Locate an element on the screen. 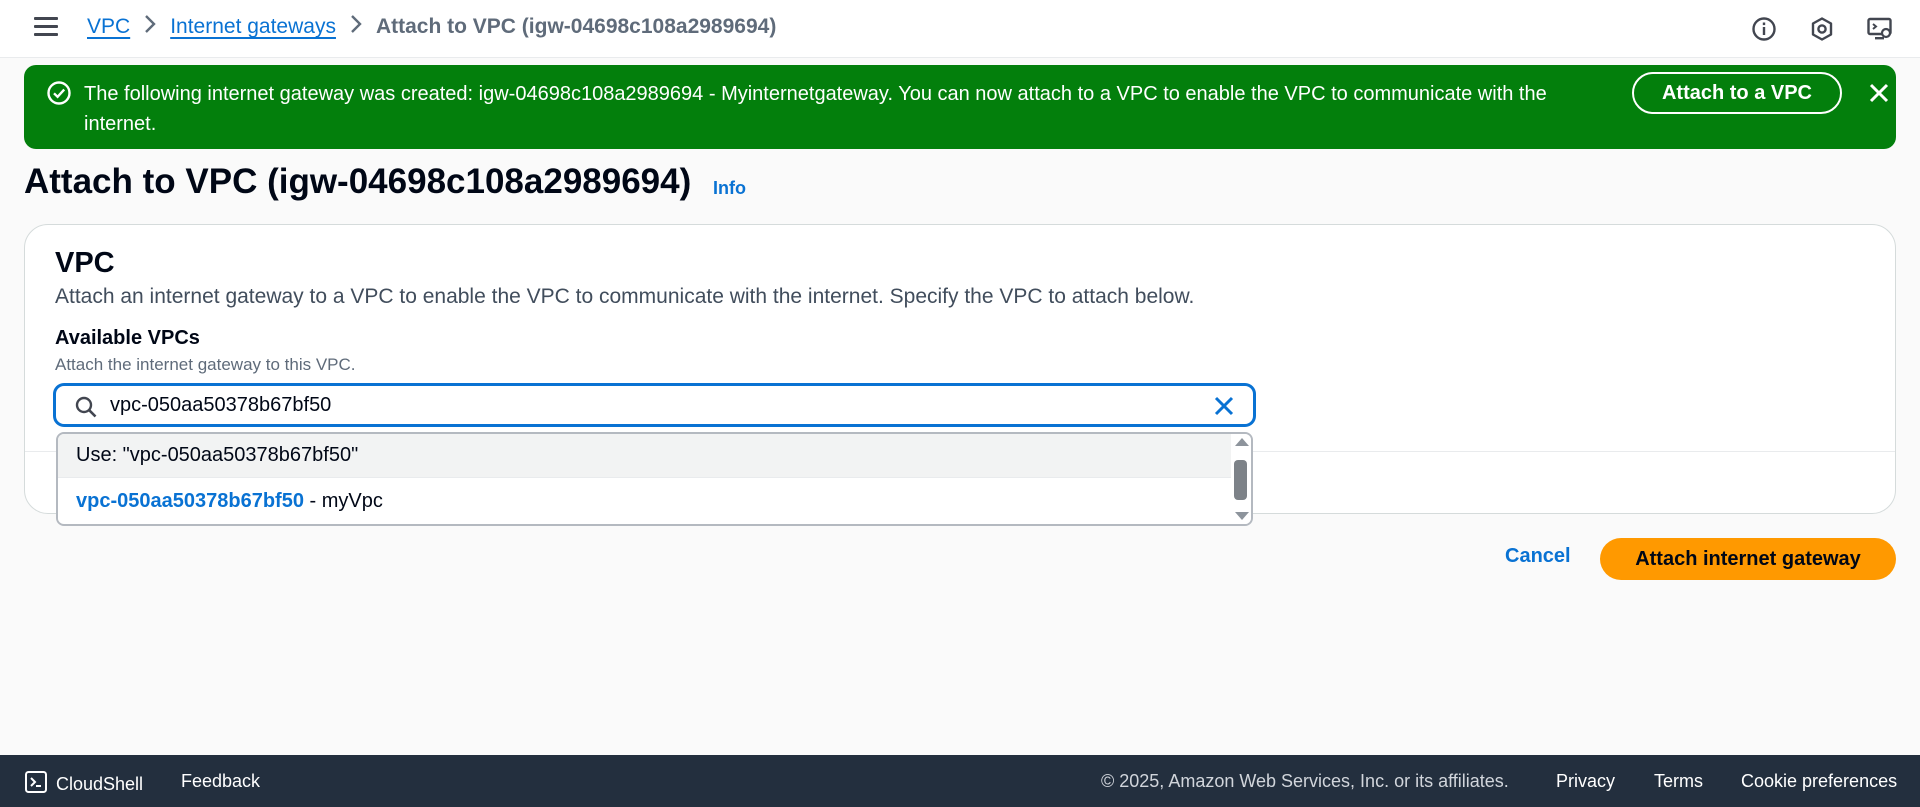 The width and height of the screenshot is (1920, 807). breadcrumb-link-vpc: VPC is located at coordinates (108, 27).